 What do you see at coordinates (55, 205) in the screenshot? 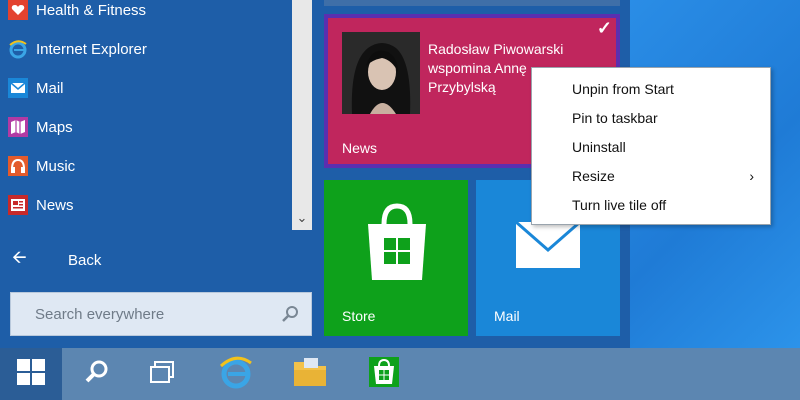
I see `app-label: News` at bounding box center [55, 205].